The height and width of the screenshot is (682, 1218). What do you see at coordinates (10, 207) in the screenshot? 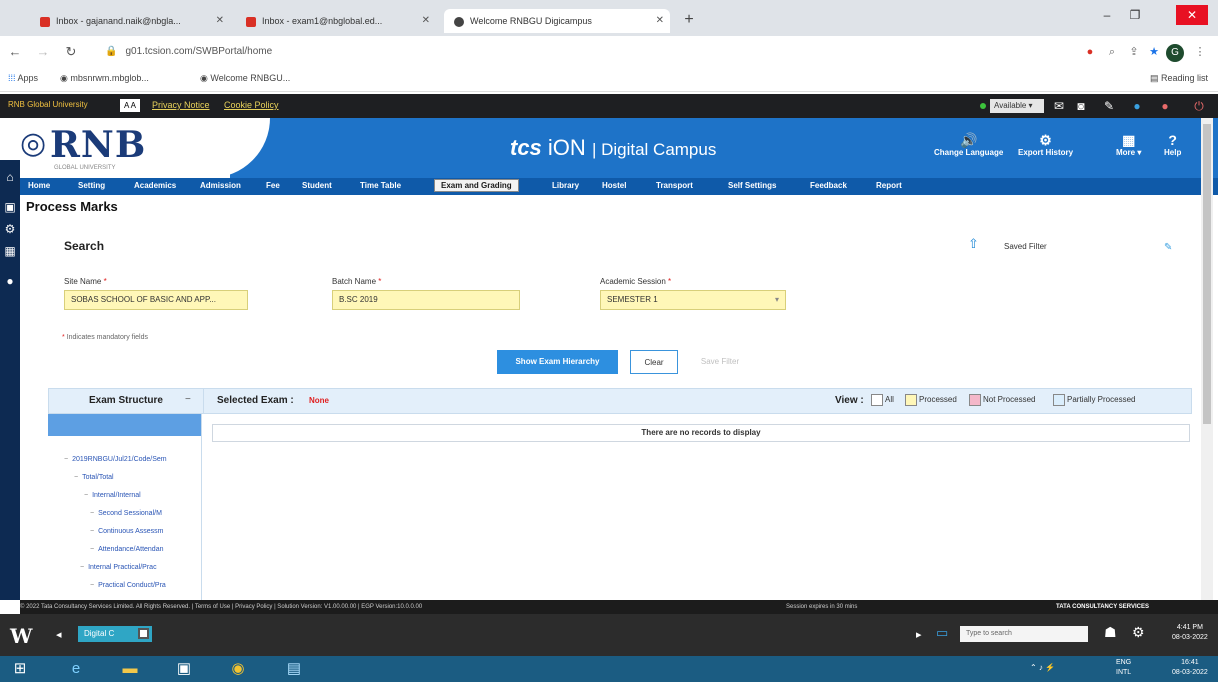
I see `document-icon: ▣` at bounding box center [10, 207].